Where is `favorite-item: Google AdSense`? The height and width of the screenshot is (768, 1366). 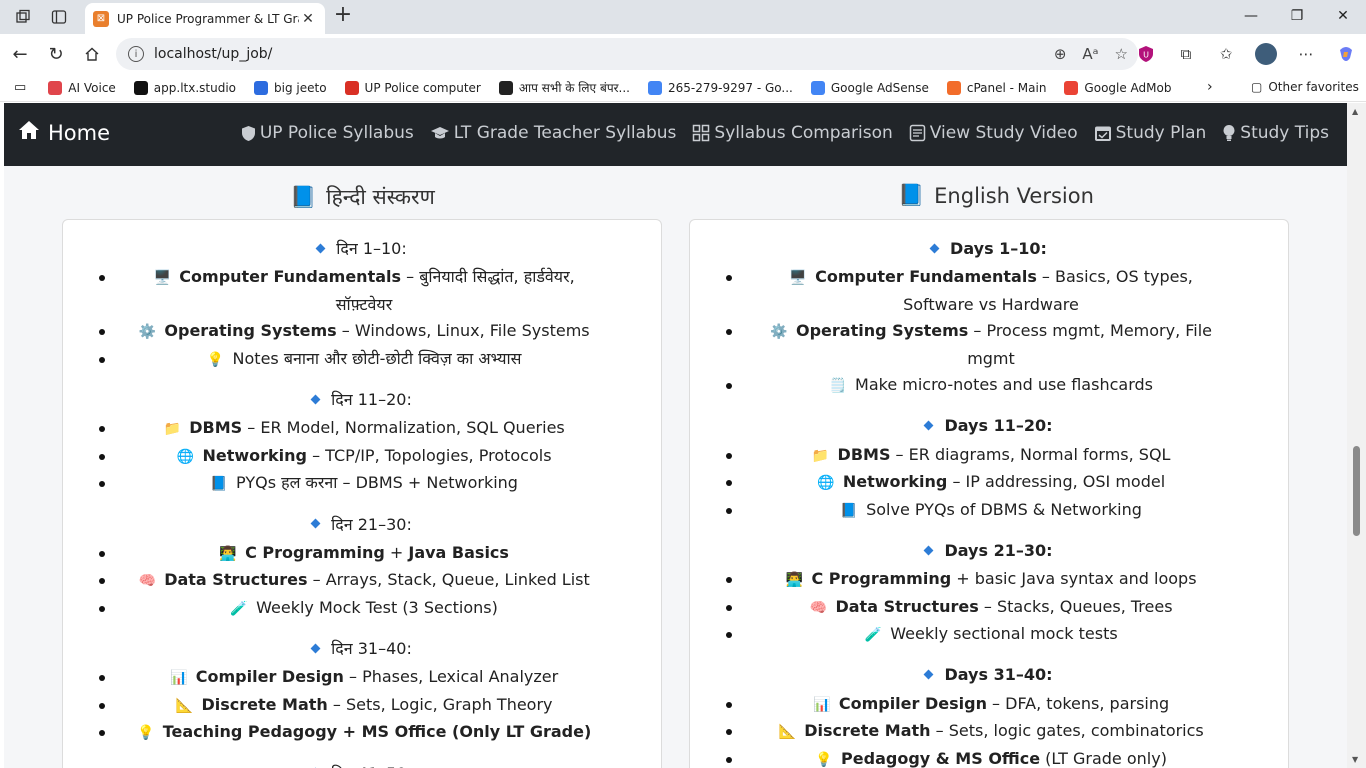 favorite-item: Google AdSense is located at coordinates (869, 87).